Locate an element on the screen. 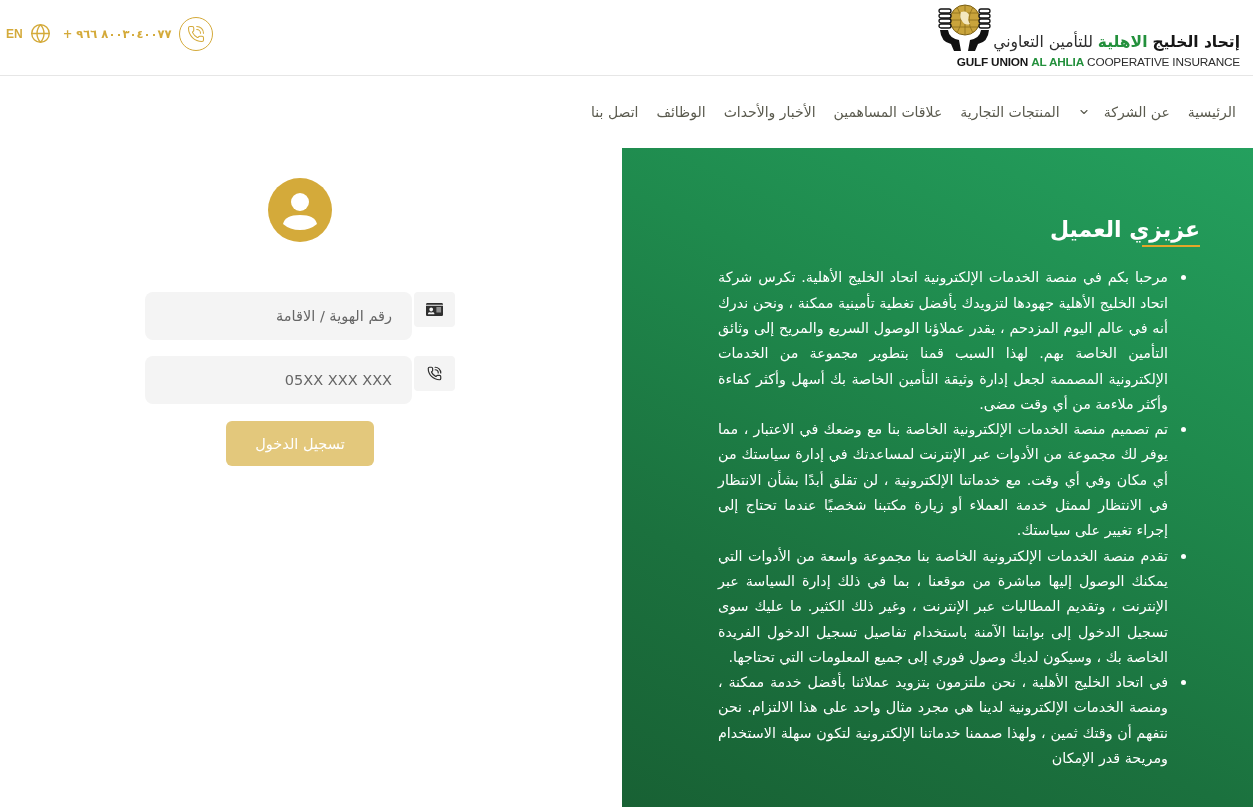  nav-link: الرئيسية is located at coordinates (1211, 112).